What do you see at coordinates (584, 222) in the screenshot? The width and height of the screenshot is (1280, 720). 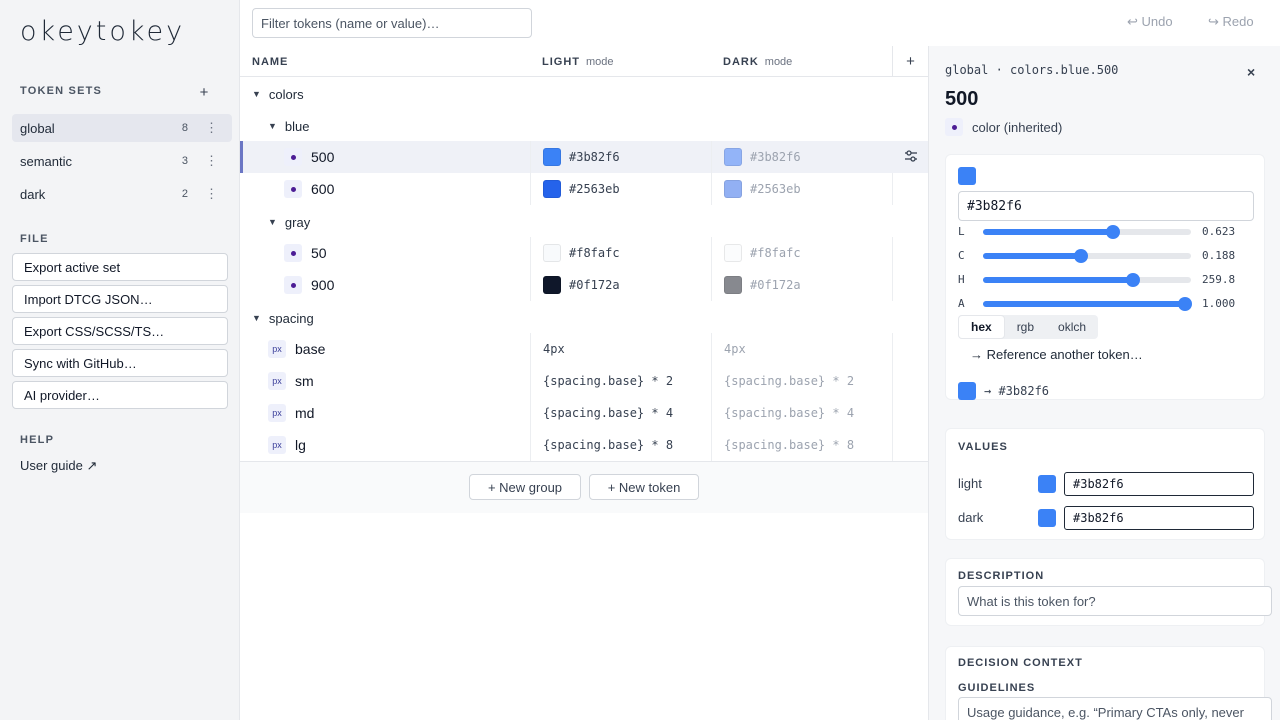 I see `group-row-gray: ▼ gray` at bounding box center [584, 222].